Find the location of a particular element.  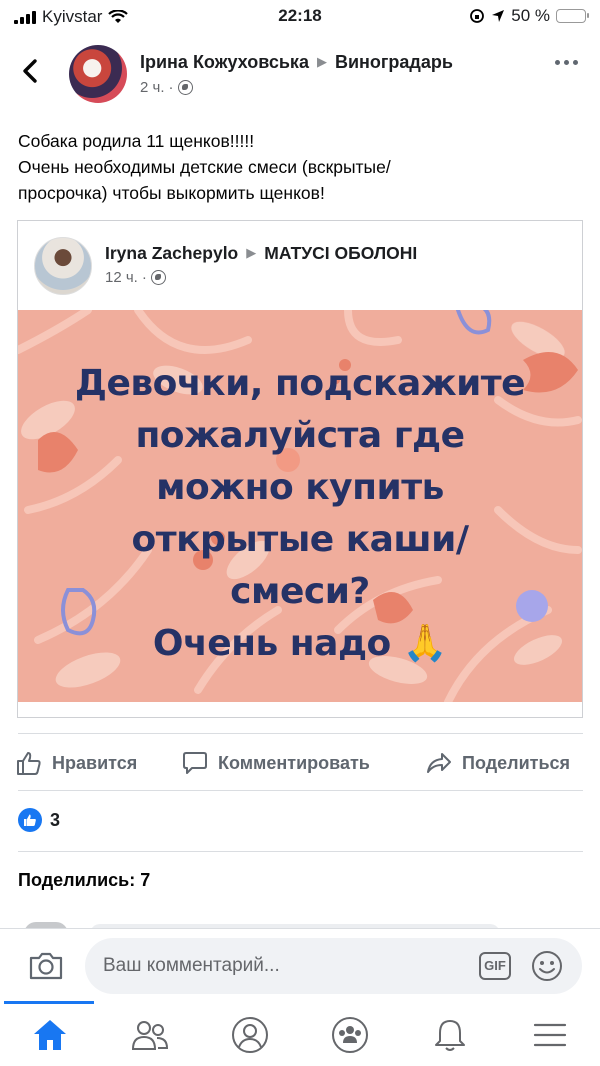

like-label: Нравится is located at coordinates (95, 762).